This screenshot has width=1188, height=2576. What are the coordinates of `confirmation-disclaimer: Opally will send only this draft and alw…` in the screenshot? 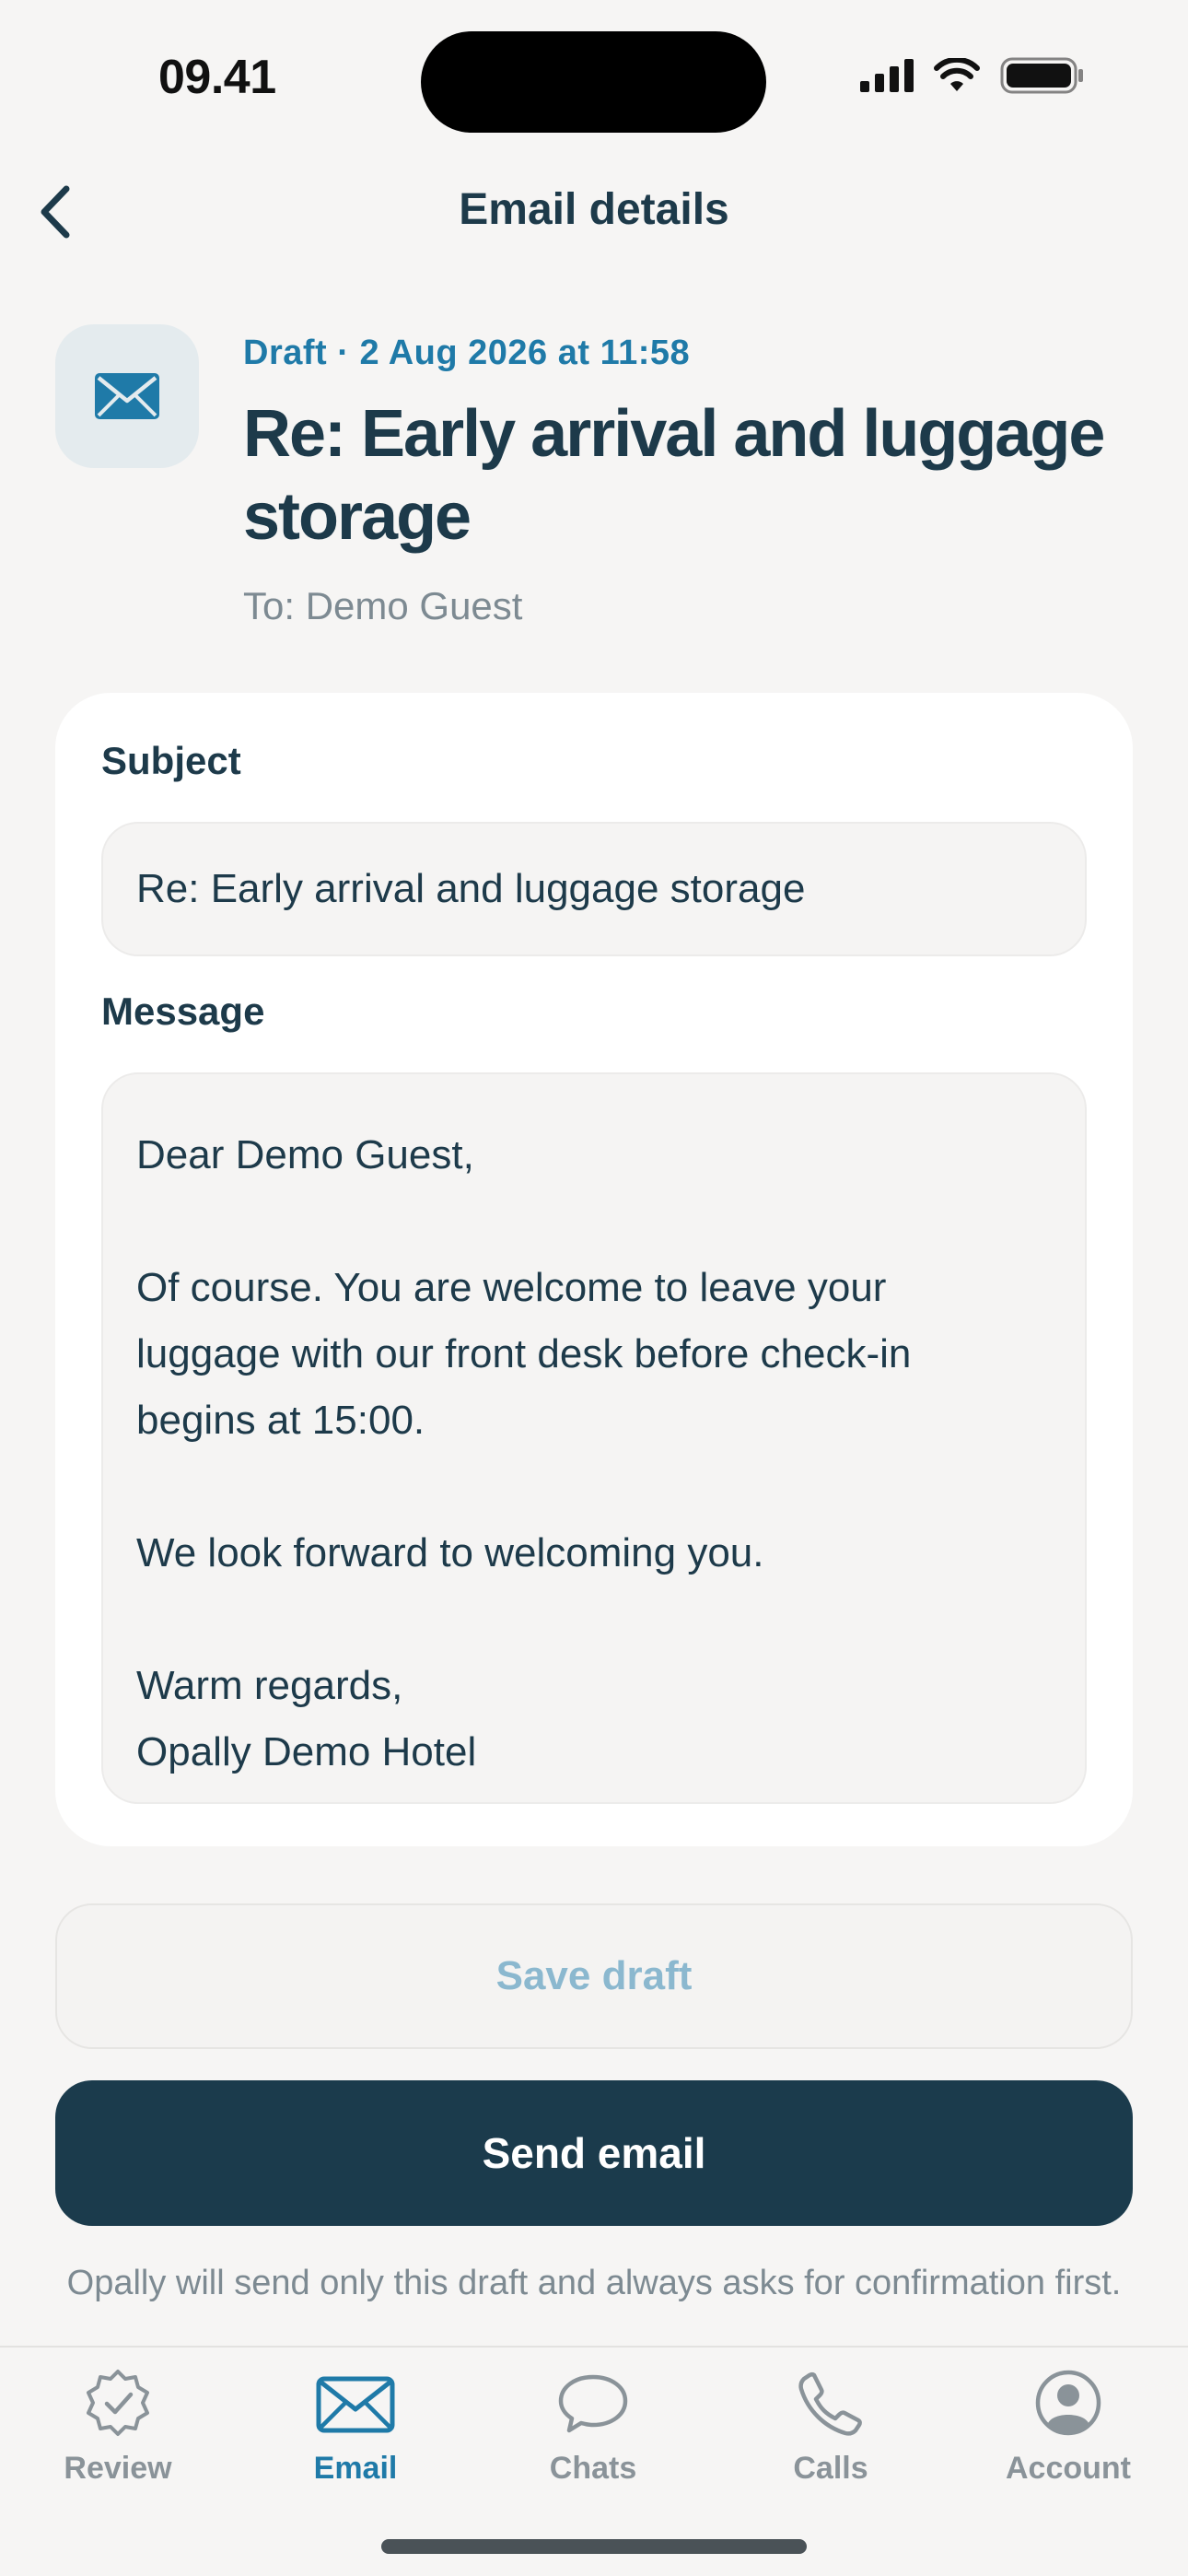 It's located at (594, 2283).